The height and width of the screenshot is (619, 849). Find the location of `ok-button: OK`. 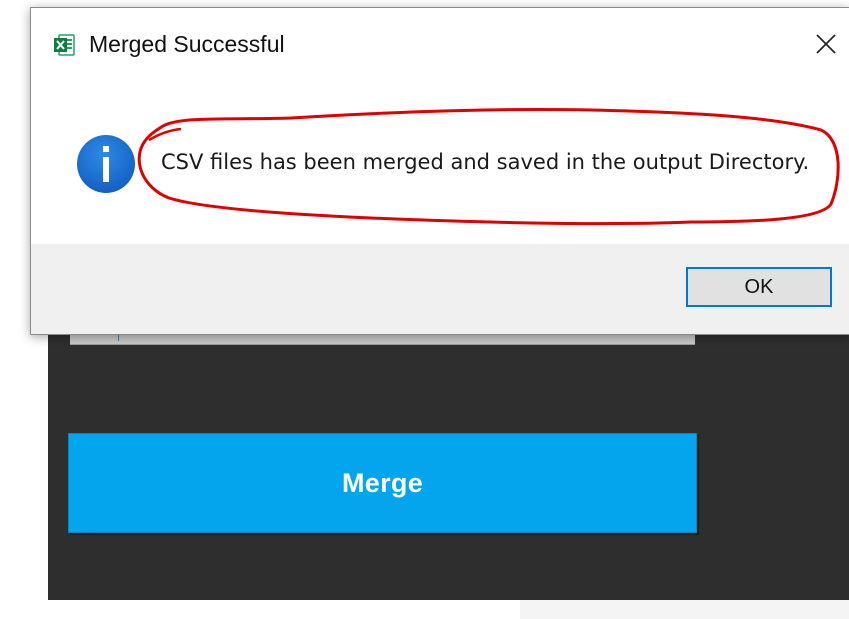

ok-button: OK is located at coordinates (759, 287).